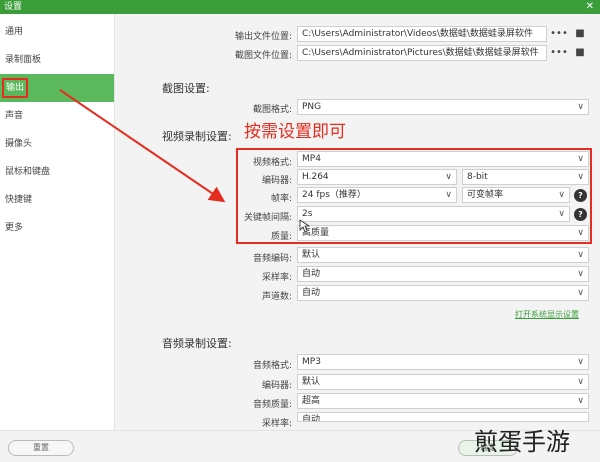 This screenshot has width=600, height=462. Describe the element at coordinates (19, 200) in the screenshot. I see `sidebar-item-label: 快捷键` at that location.